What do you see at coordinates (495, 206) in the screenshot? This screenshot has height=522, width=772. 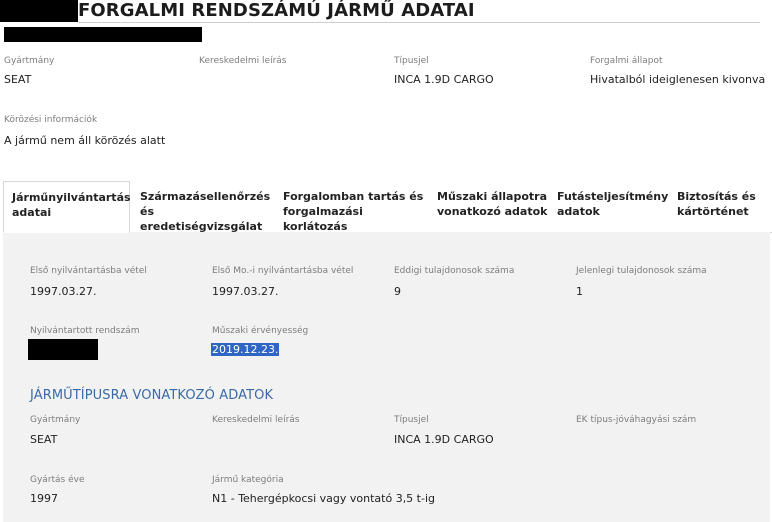 I see `tab-technical-condition: Műszaki állapotra vonatkozó adatok` at bounding box center [495, 206].